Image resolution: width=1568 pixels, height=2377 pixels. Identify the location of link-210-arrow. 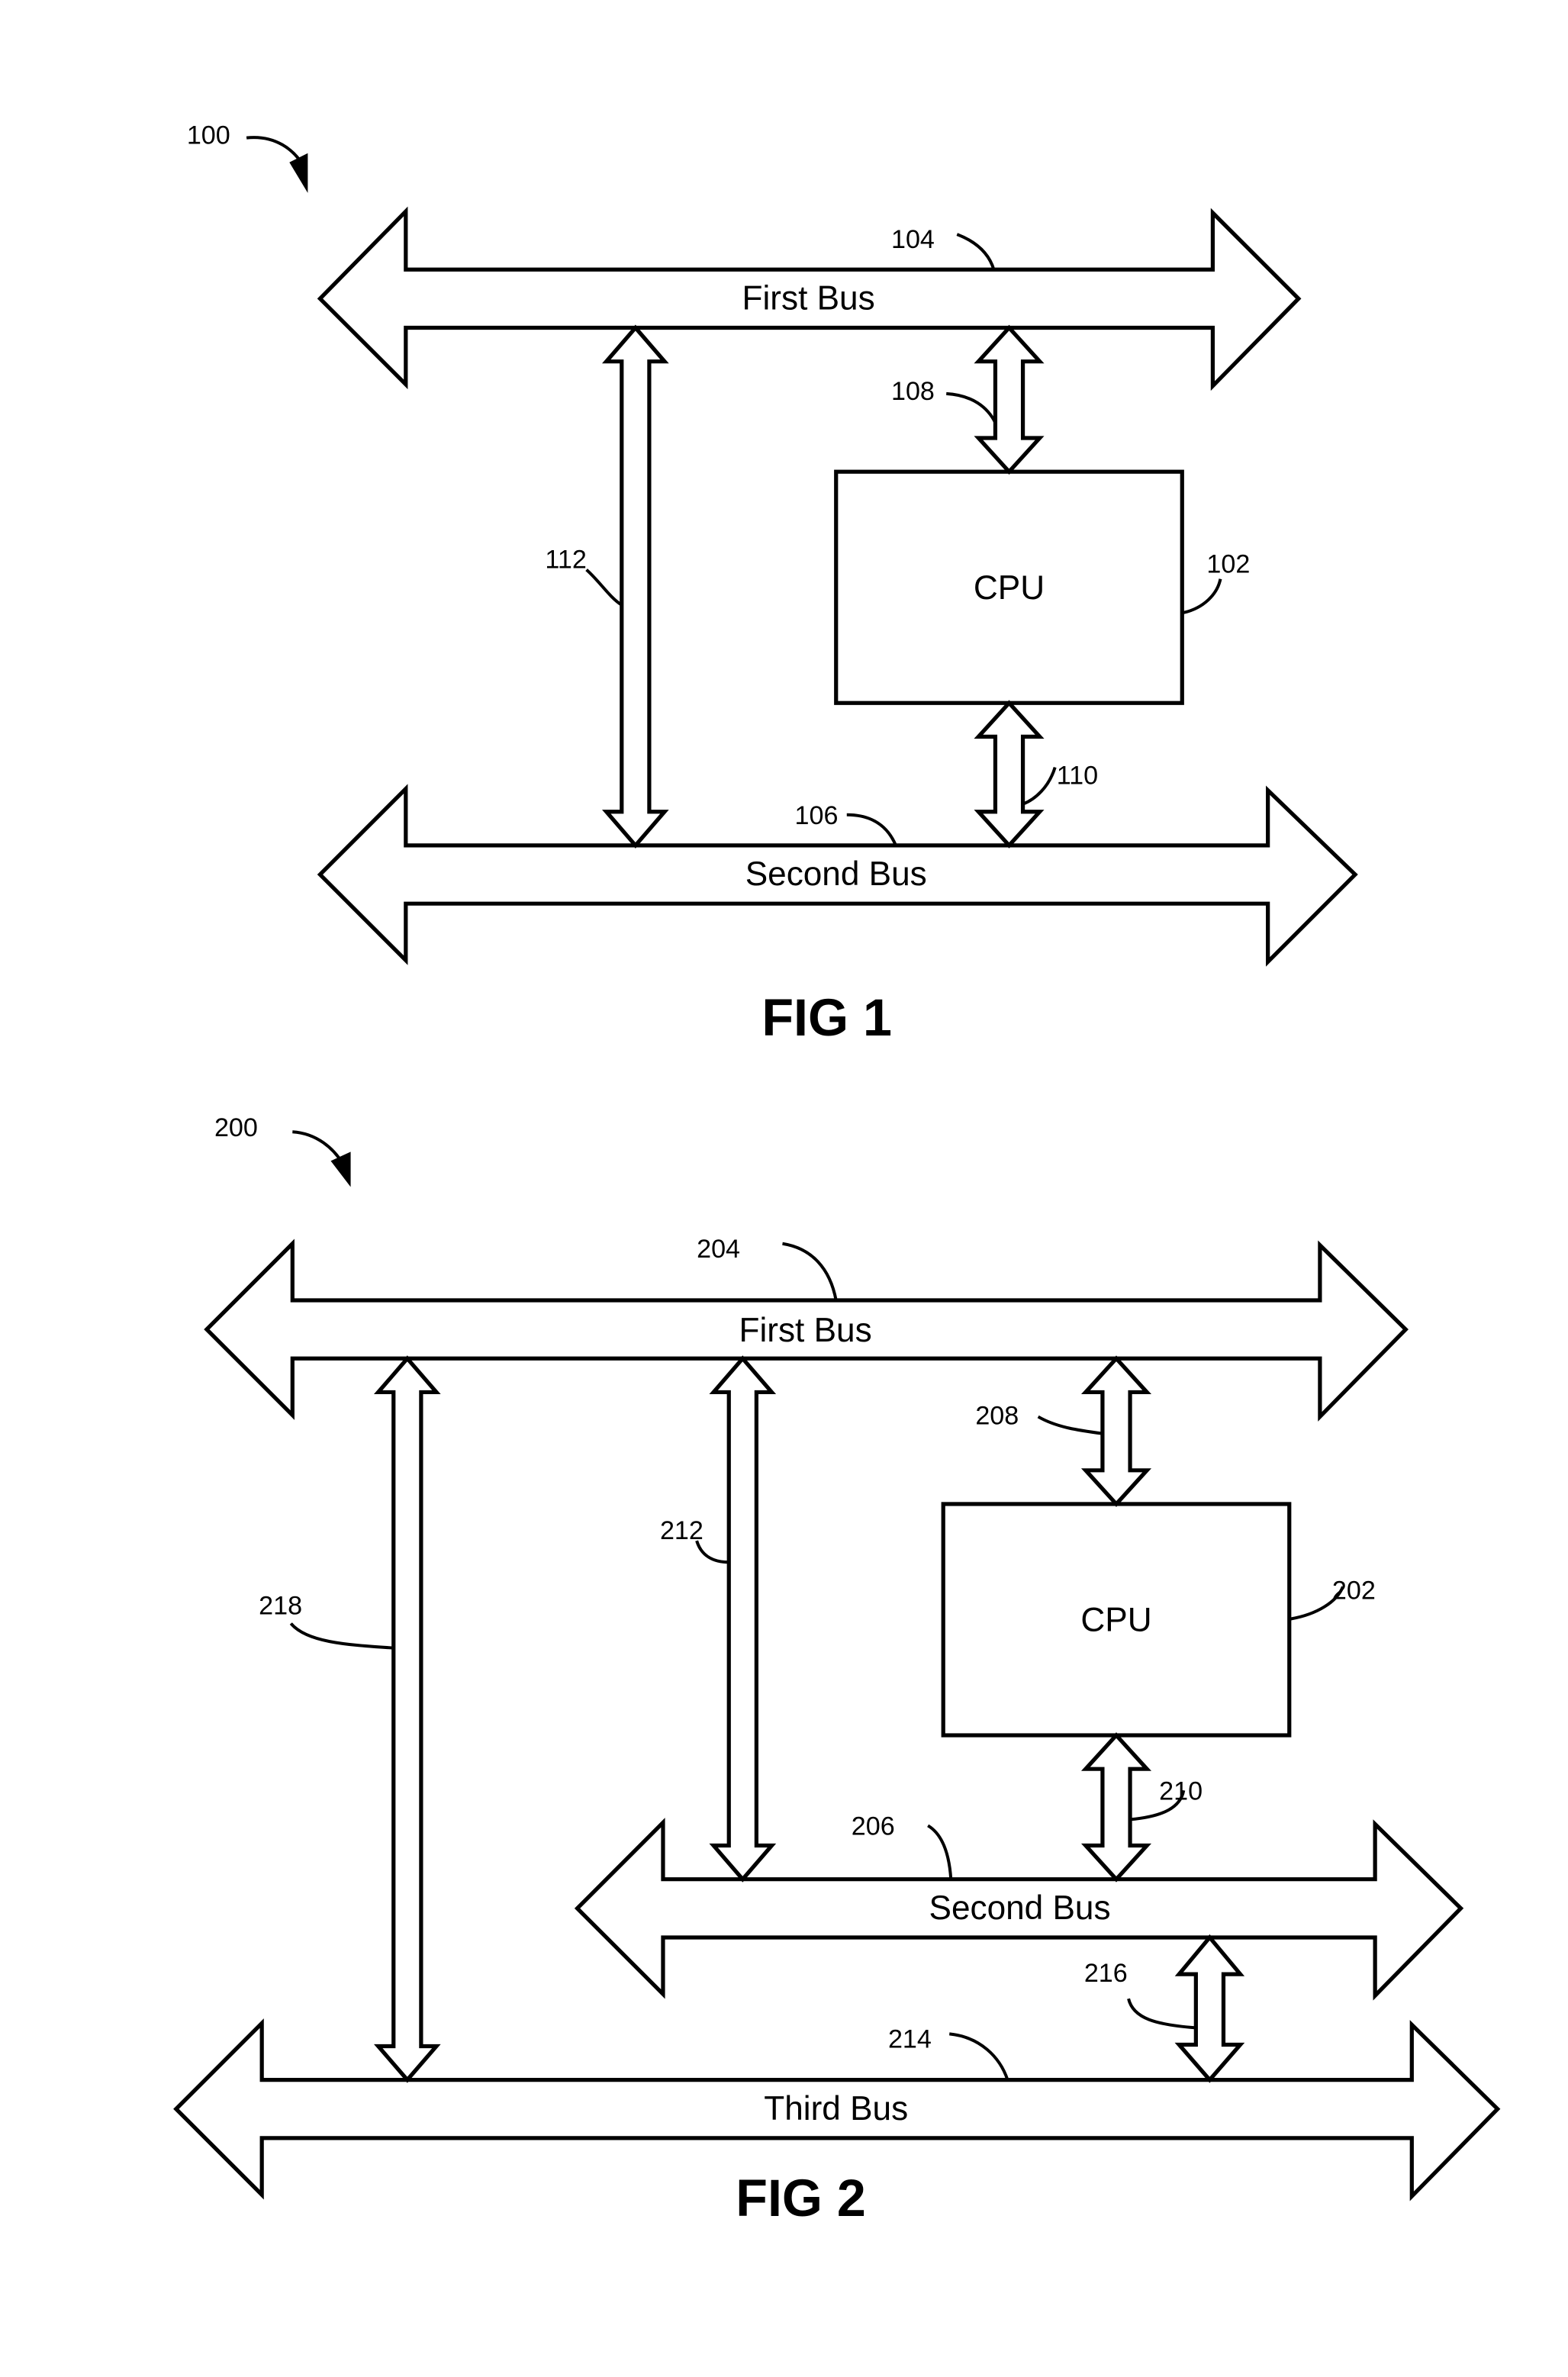
(1116, 1807).